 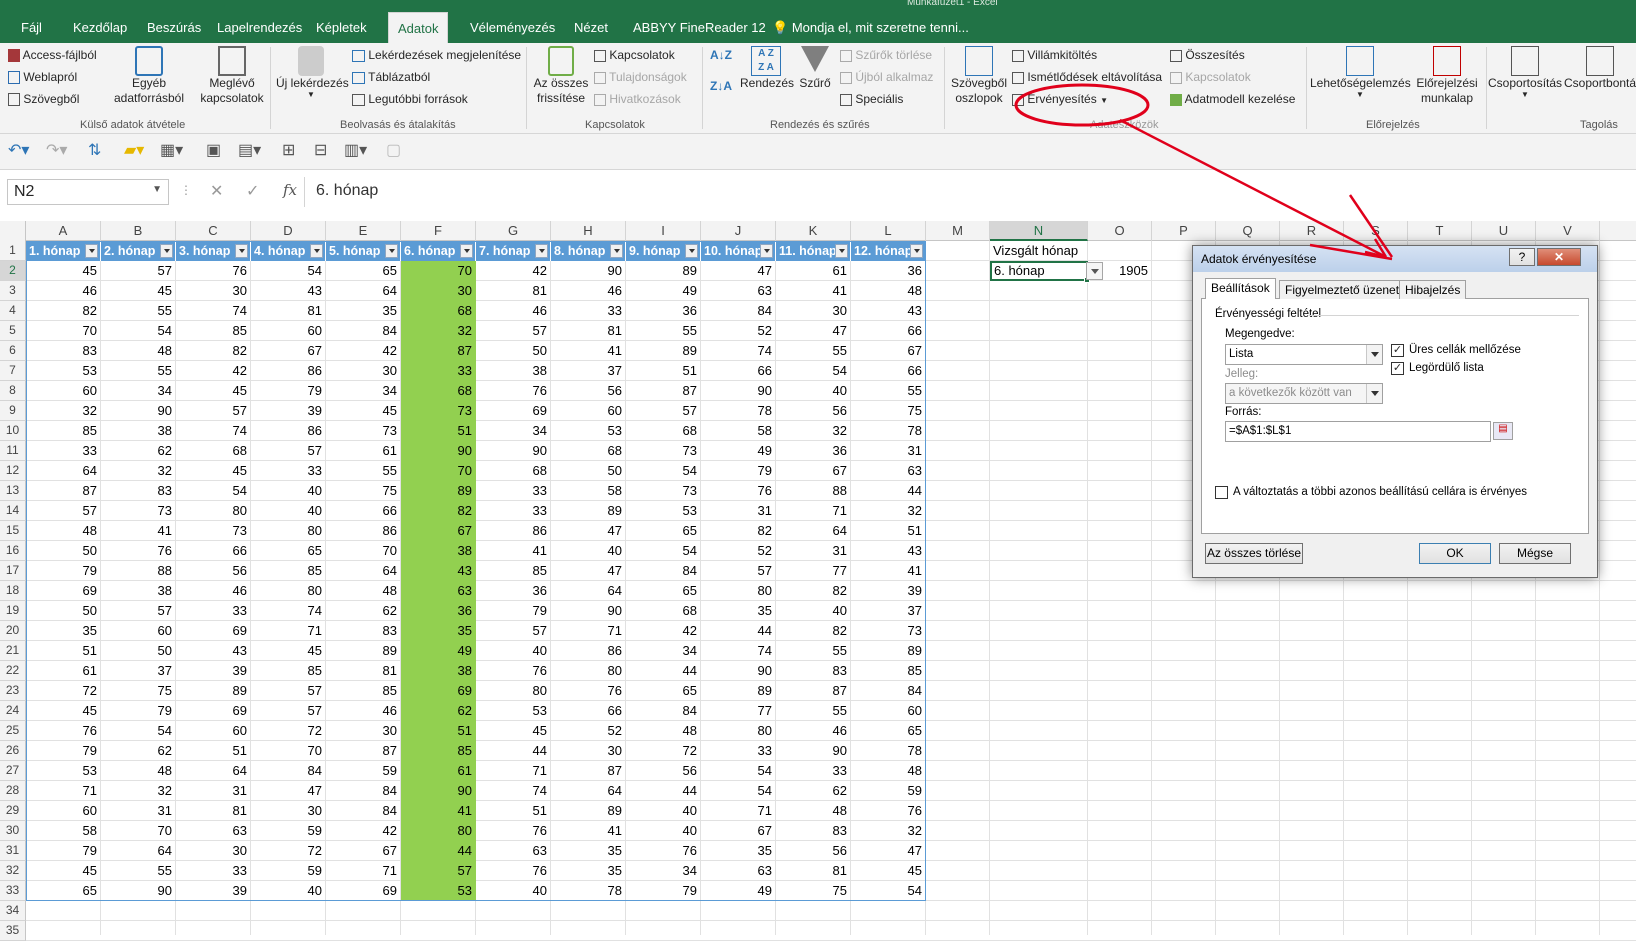 I want to click on annotation-overlay, so click(x=1204, y=172).